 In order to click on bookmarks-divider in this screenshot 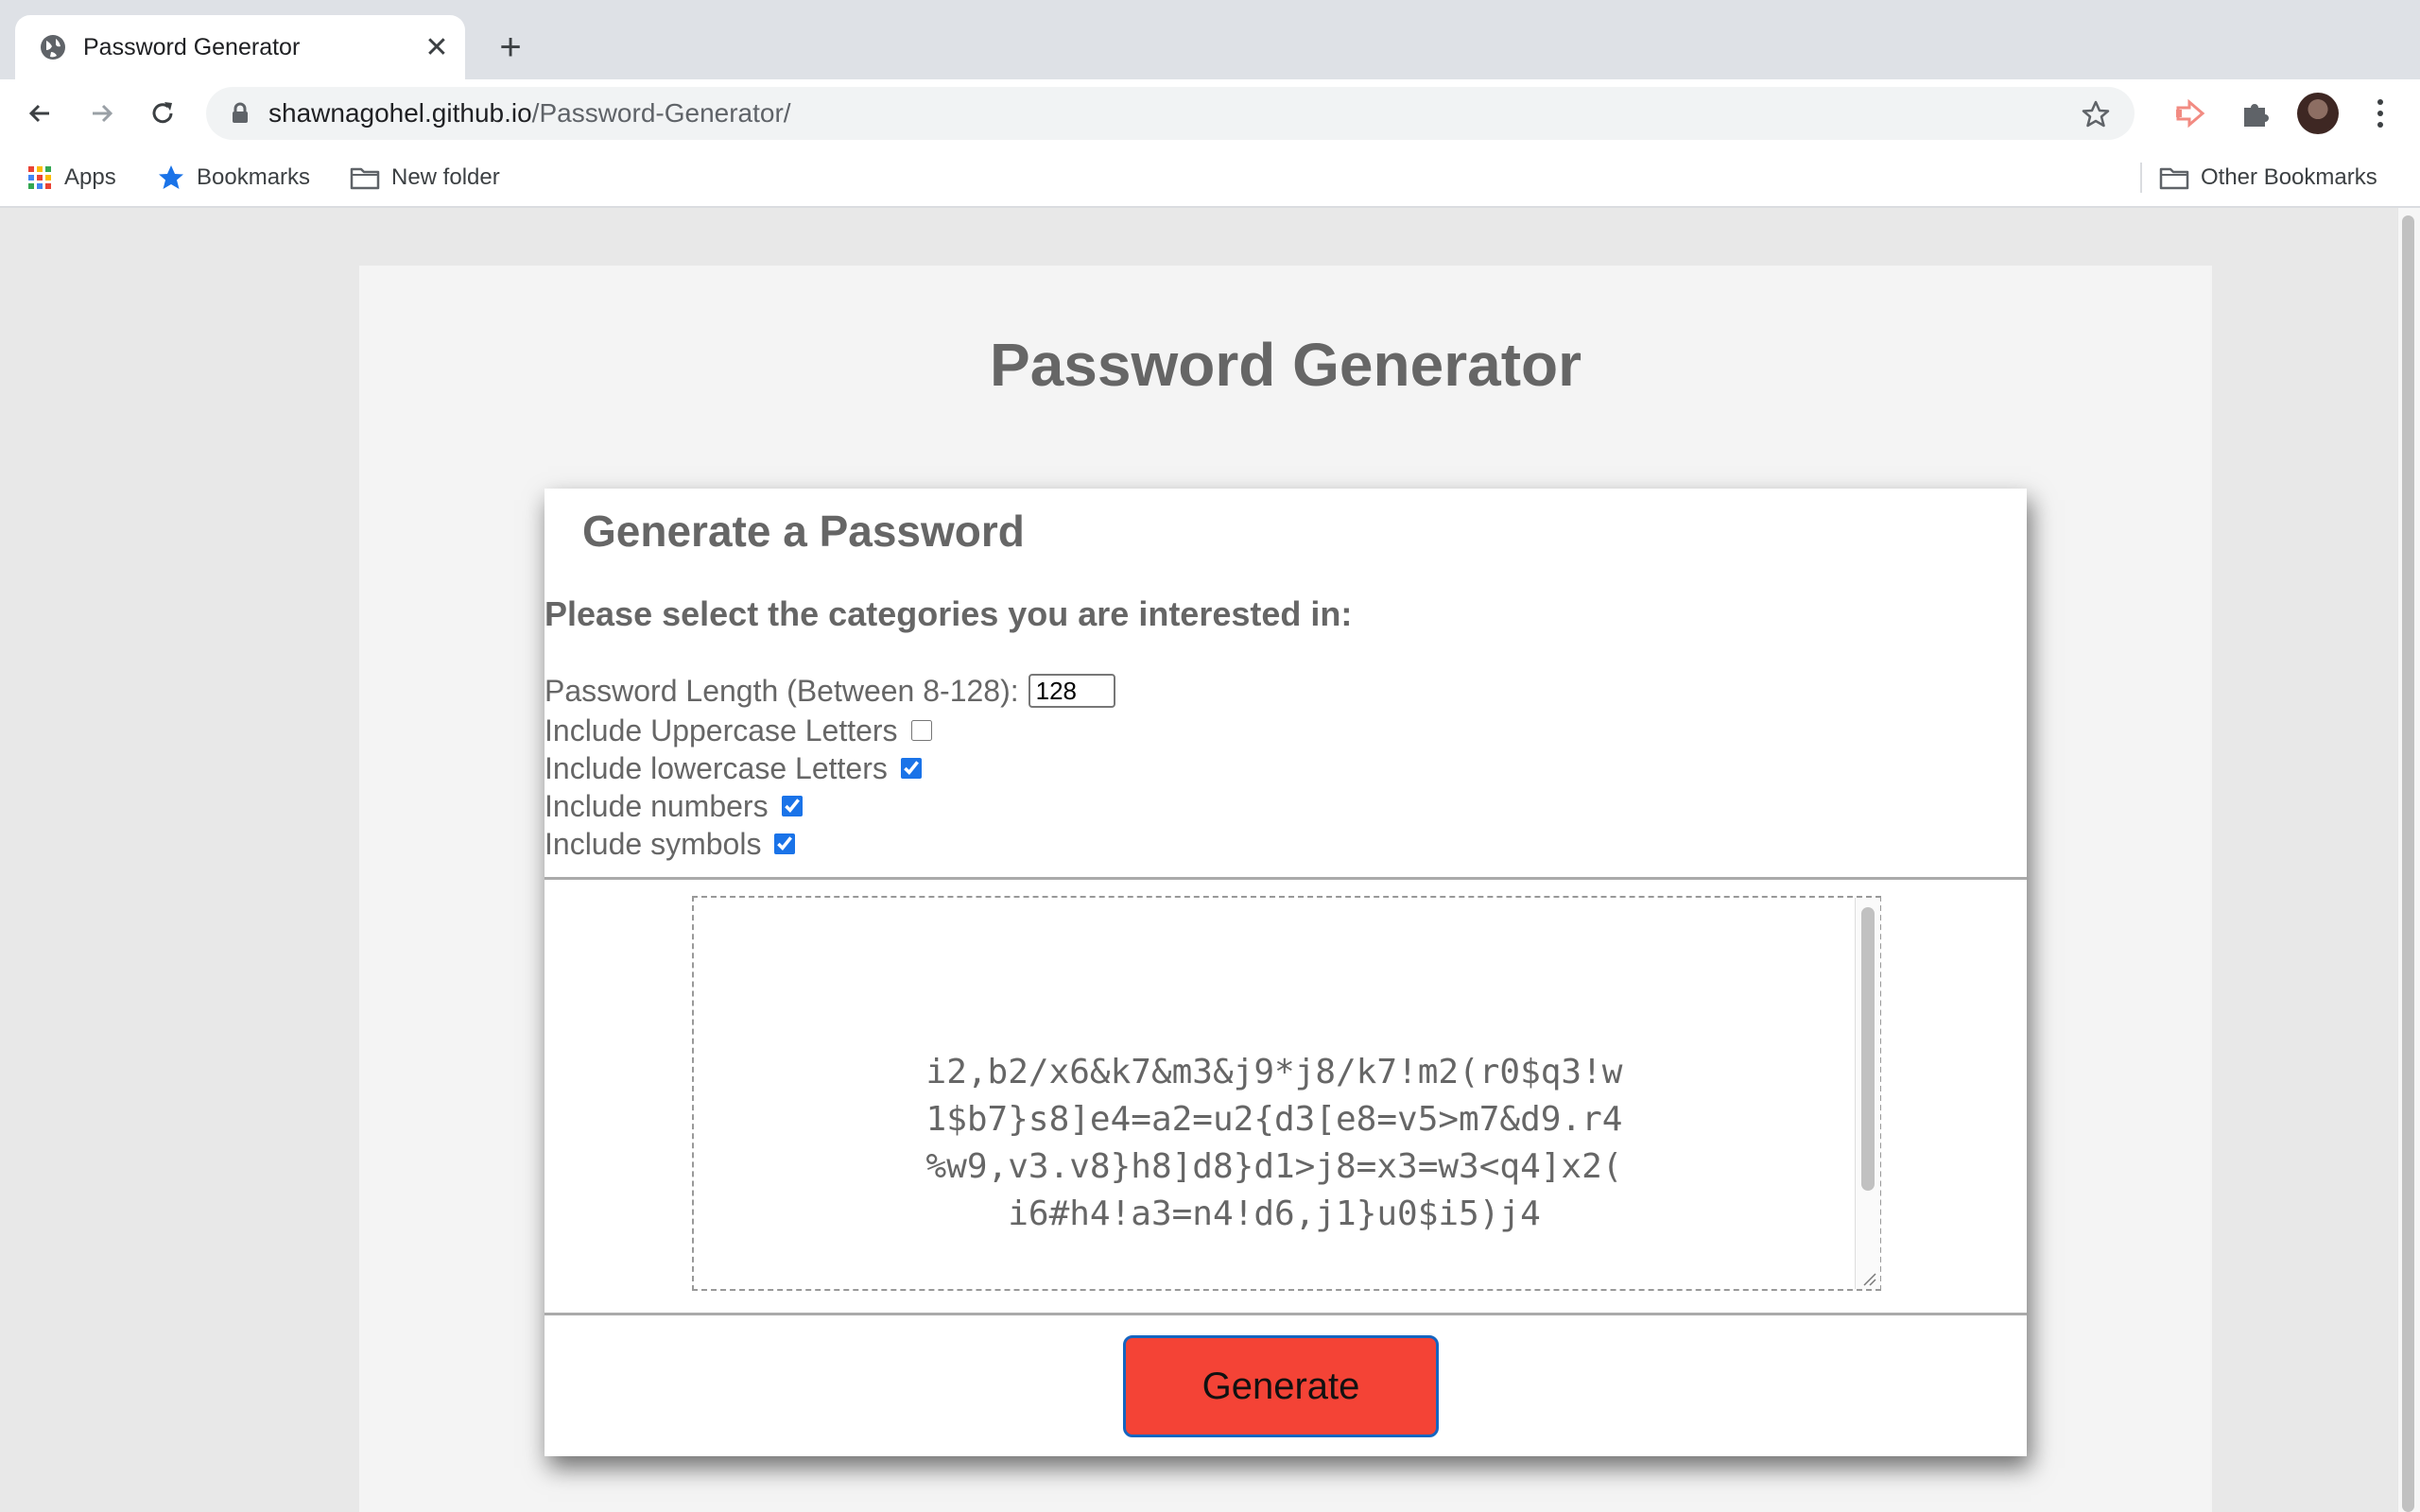, I will do `click(2141, 178)`.